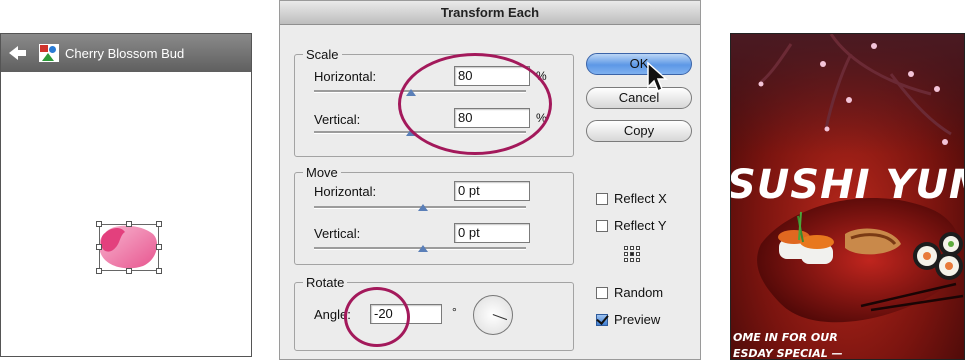  Describe the element at coordinates (345, 191) in the screenshot. I see `move-horizontal-label: Horizontal:` at that location.